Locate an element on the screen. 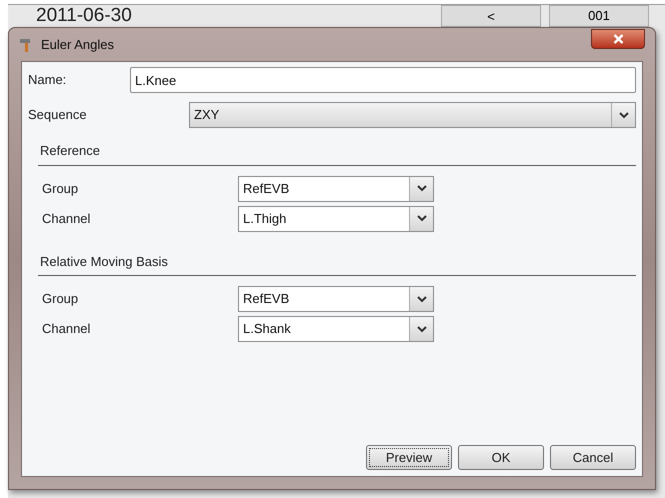 The width and height of the screenshot is (665, 498). dropdown-value: L.Thigh is located at coordinates (265, 219).